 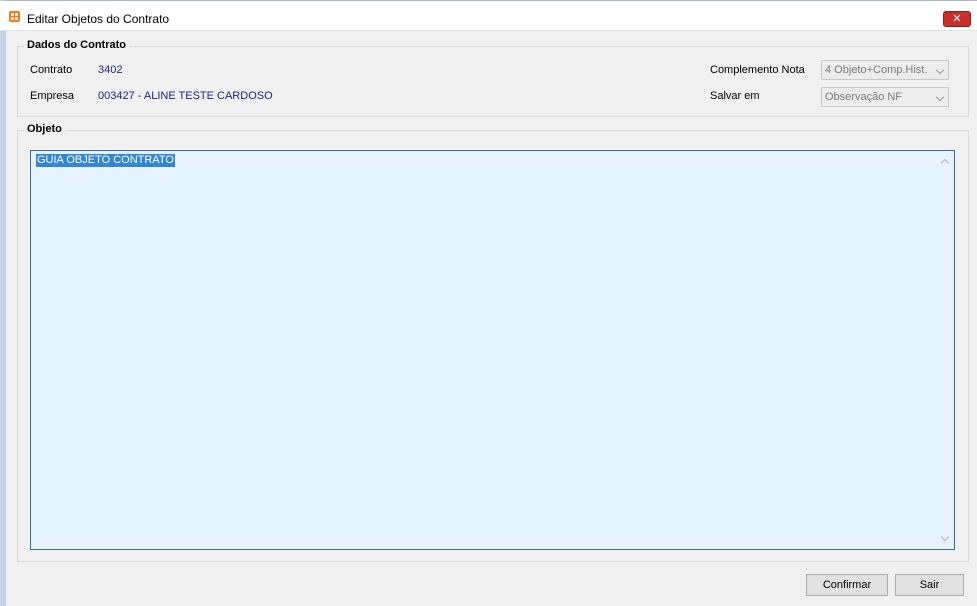 What do you see at coordinates (864, 97) in the screenshot?
I see `salvar-em-value: Observação NF` at bounding box center [864, 97].